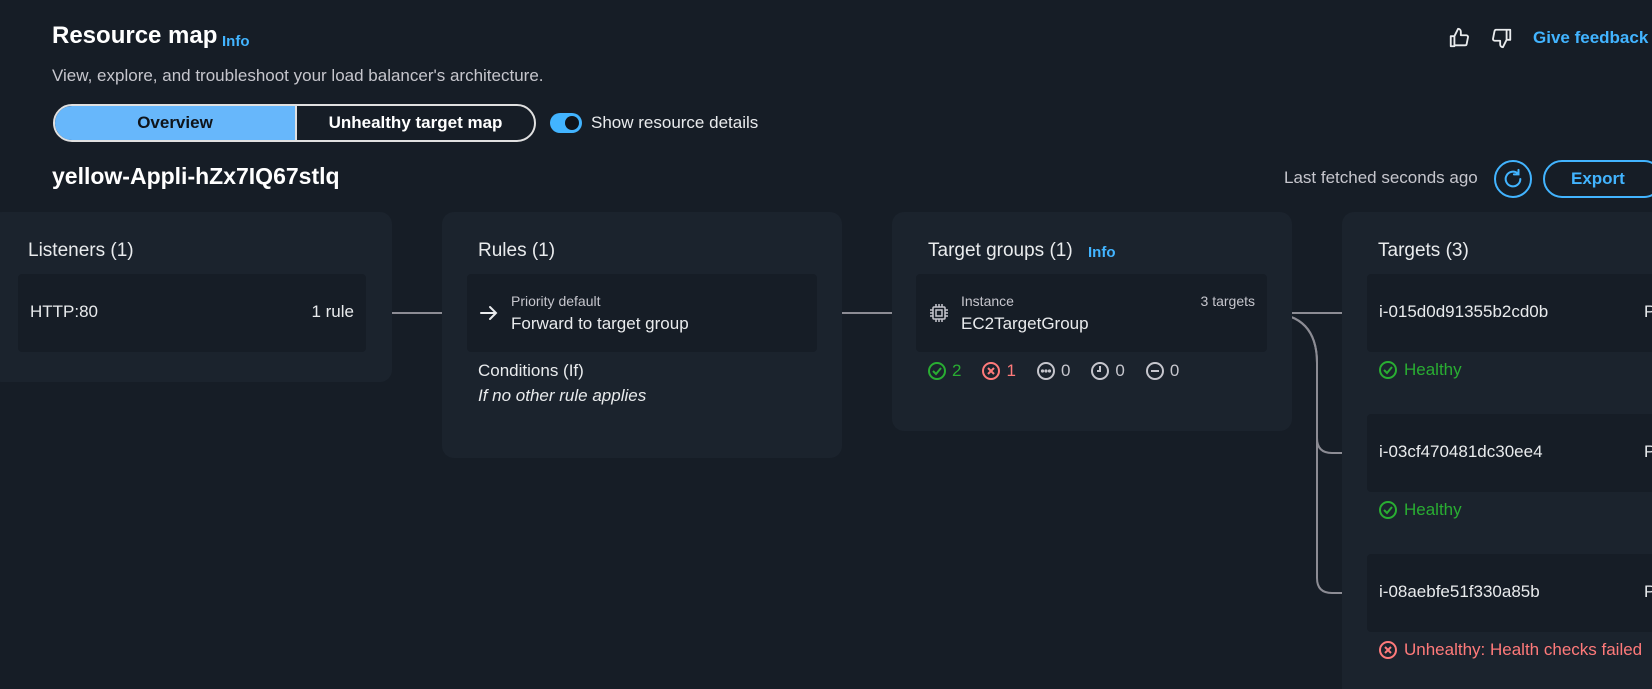 The image size is (1652, 689). Describe the element at coordinates (1464, 311) in the screenshot. I see `target-id: i-015d0d91355b2cd0b` at that location.